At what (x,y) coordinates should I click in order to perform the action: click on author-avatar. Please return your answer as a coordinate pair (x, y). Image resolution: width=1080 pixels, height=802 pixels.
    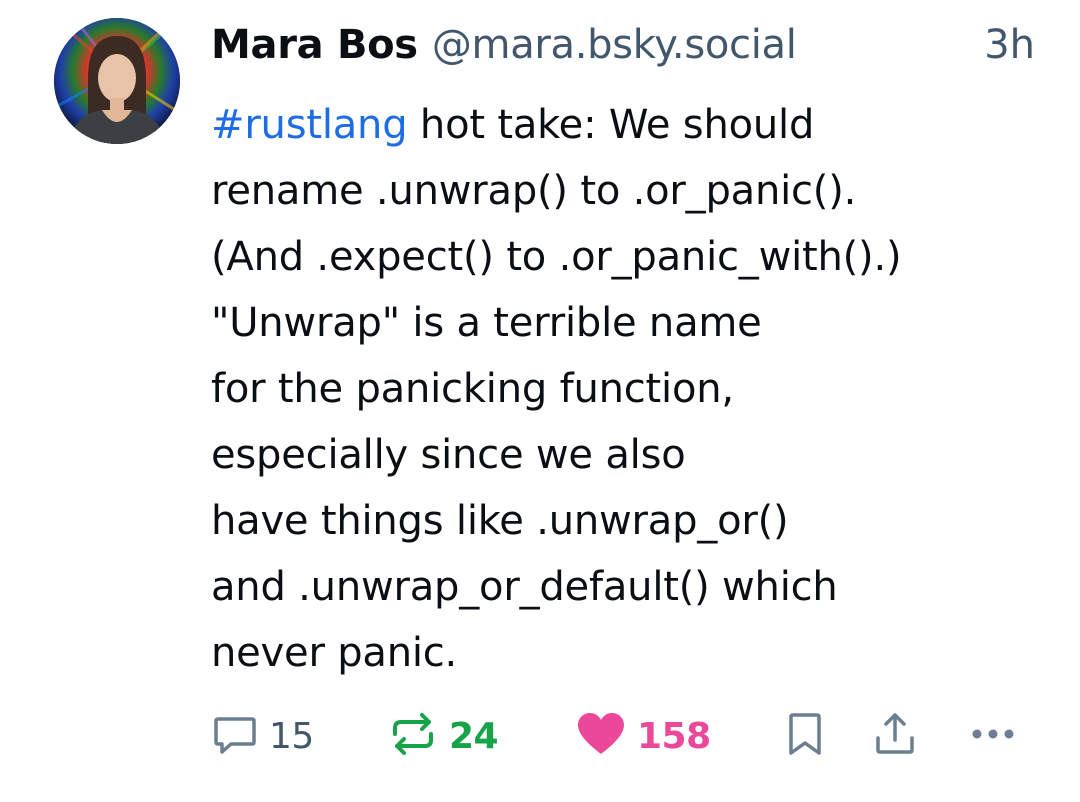
    Looking at the image, I should click on (117, 81).